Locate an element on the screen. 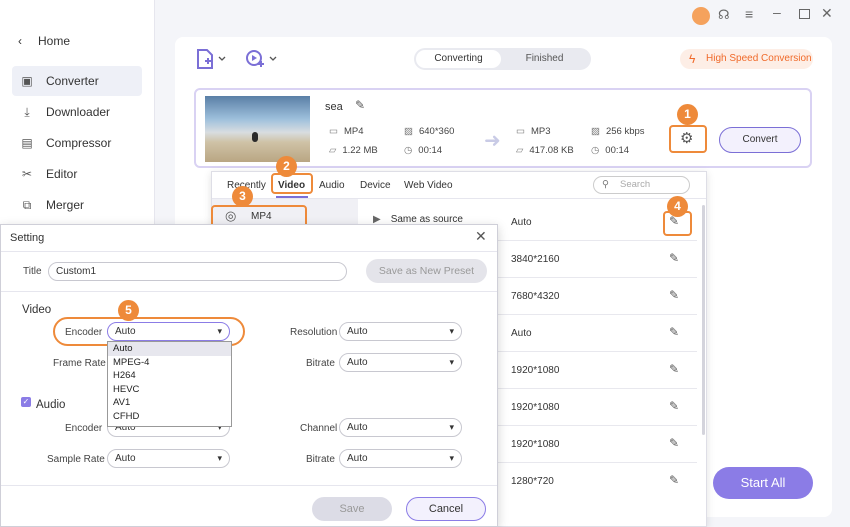 The height and width of the screenshot is (527, 850). tab-finished: Finished is located at coordinates (544, 59).